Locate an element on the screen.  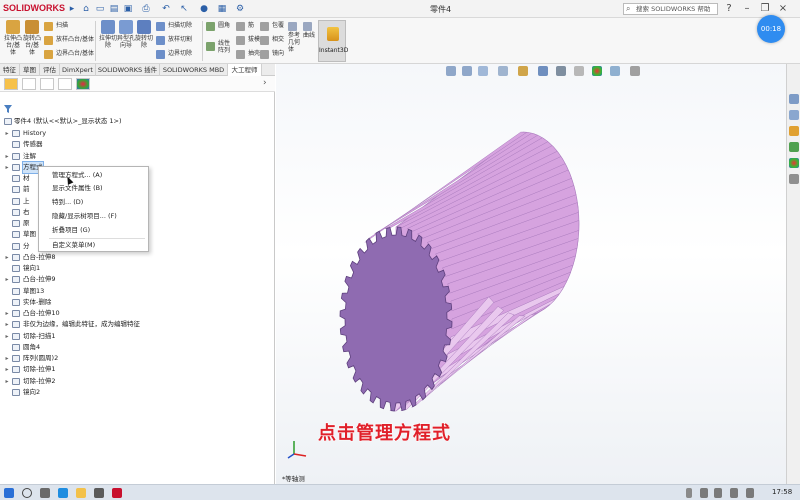
menu-item-document-properties: 显示文件属性 (B) is located at coordinates (93, 188).